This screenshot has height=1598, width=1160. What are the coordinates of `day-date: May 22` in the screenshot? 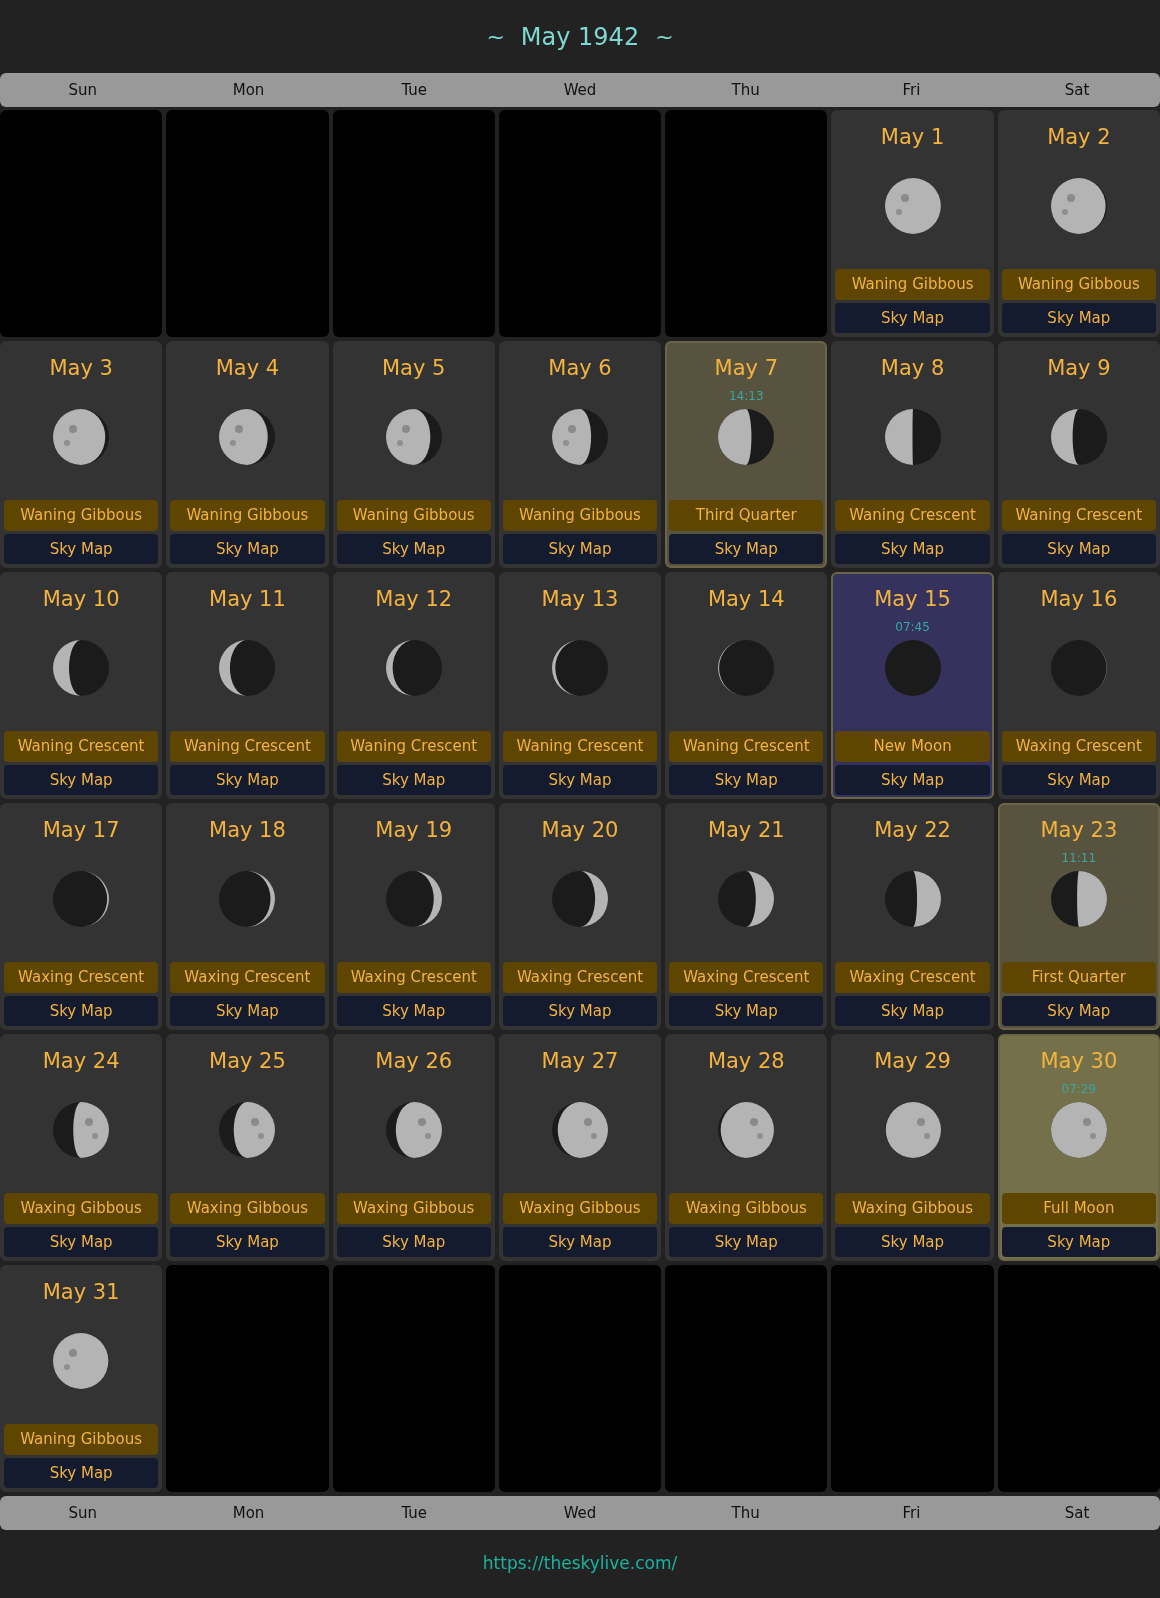 It's located at (912, 830).